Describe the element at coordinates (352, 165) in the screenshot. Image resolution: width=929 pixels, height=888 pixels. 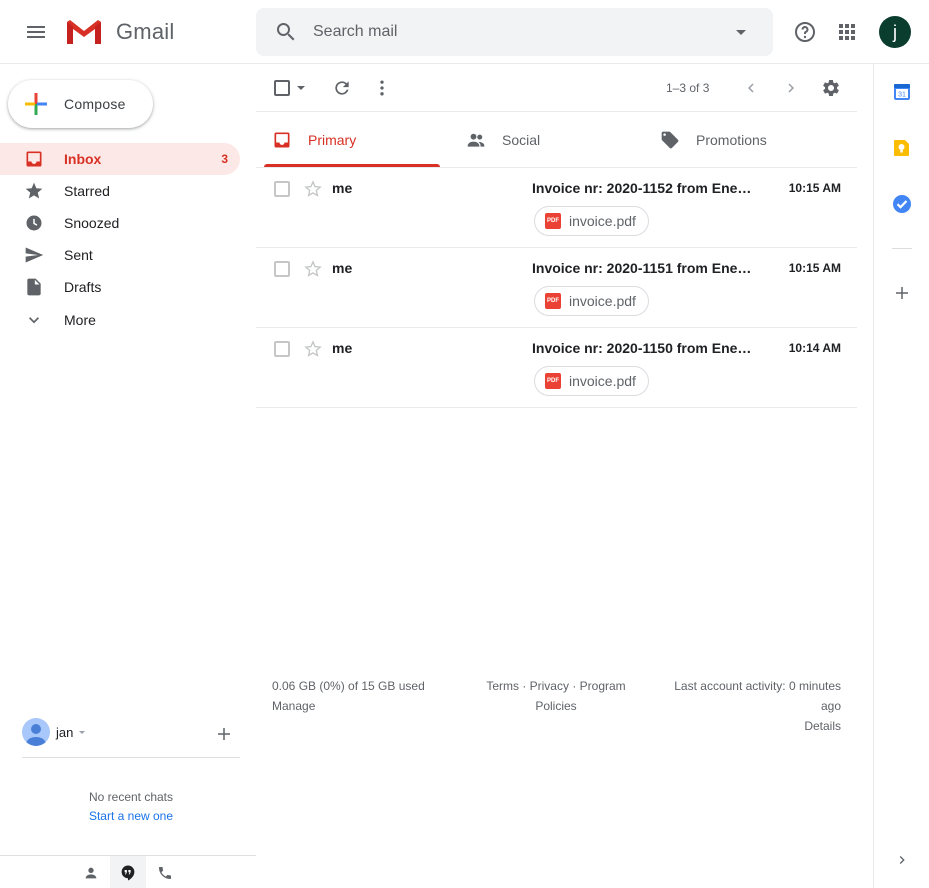
I see `active-tab-indicator` at that location.